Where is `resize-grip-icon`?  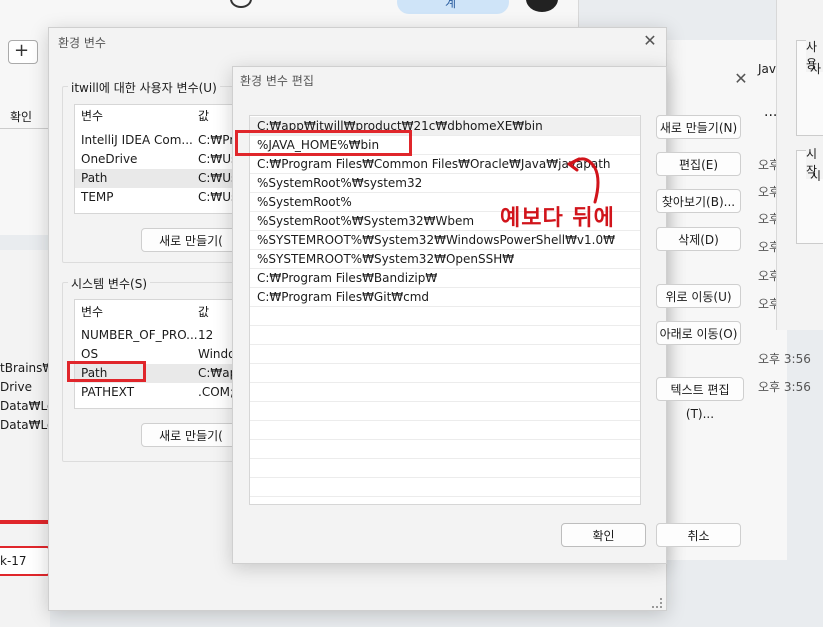
resize-grip-icon is located at coordinates (657, 603).